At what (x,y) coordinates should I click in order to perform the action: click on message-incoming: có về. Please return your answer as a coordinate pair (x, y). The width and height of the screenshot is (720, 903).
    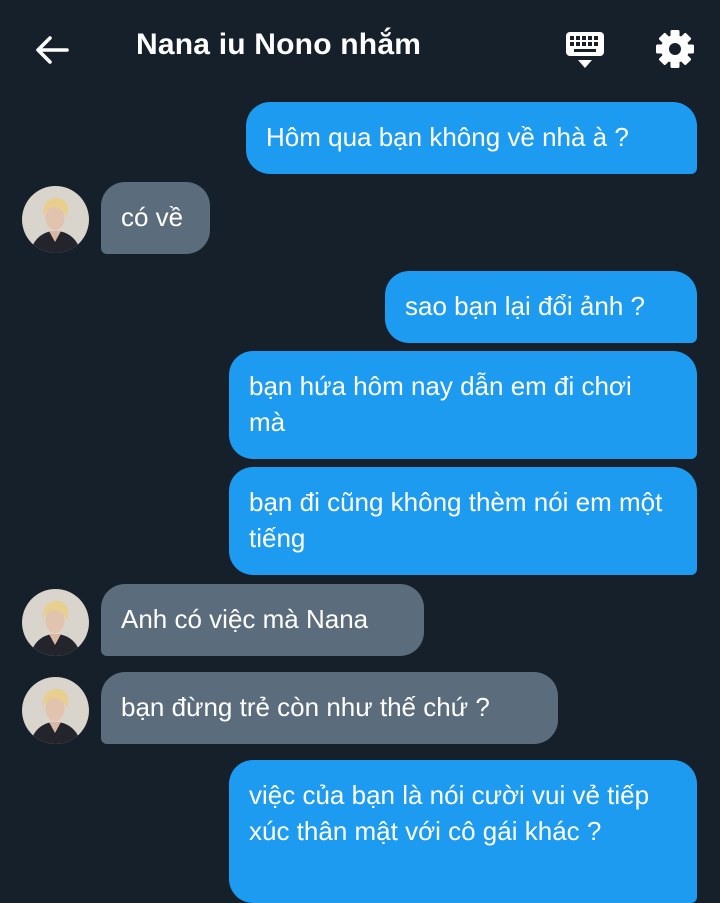
    Looking at the image, I should click on (155, 218).